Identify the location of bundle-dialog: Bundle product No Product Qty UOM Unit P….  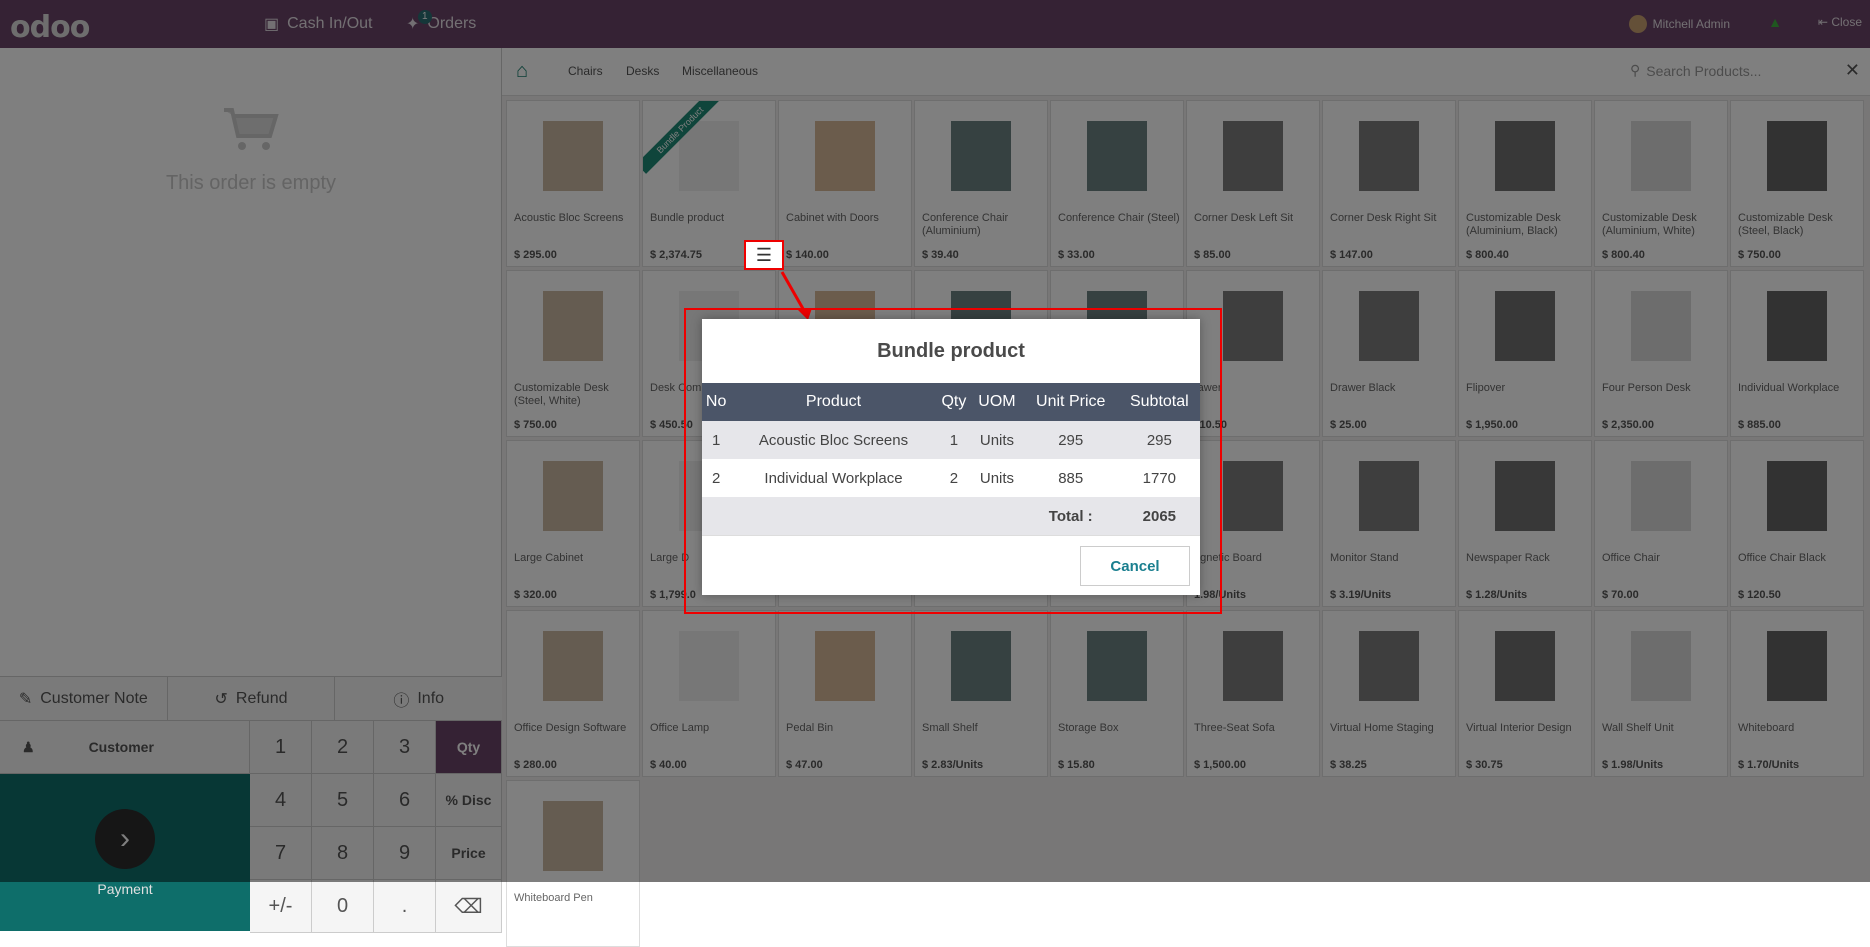
(951, 457).